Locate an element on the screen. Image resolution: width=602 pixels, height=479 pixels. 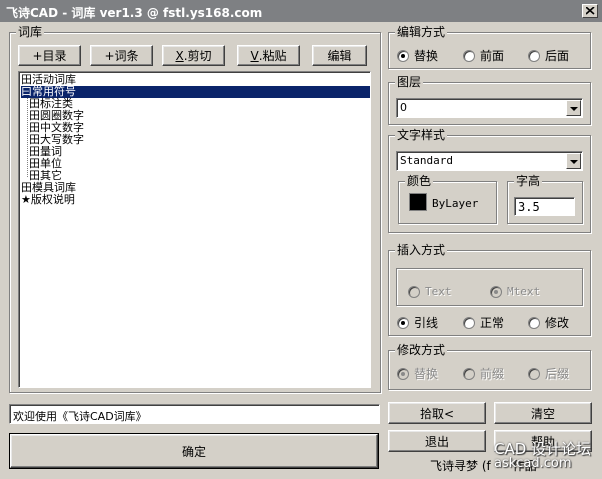
insert-mode-modify-radio: 修改 is located at coordinates (548, 322).